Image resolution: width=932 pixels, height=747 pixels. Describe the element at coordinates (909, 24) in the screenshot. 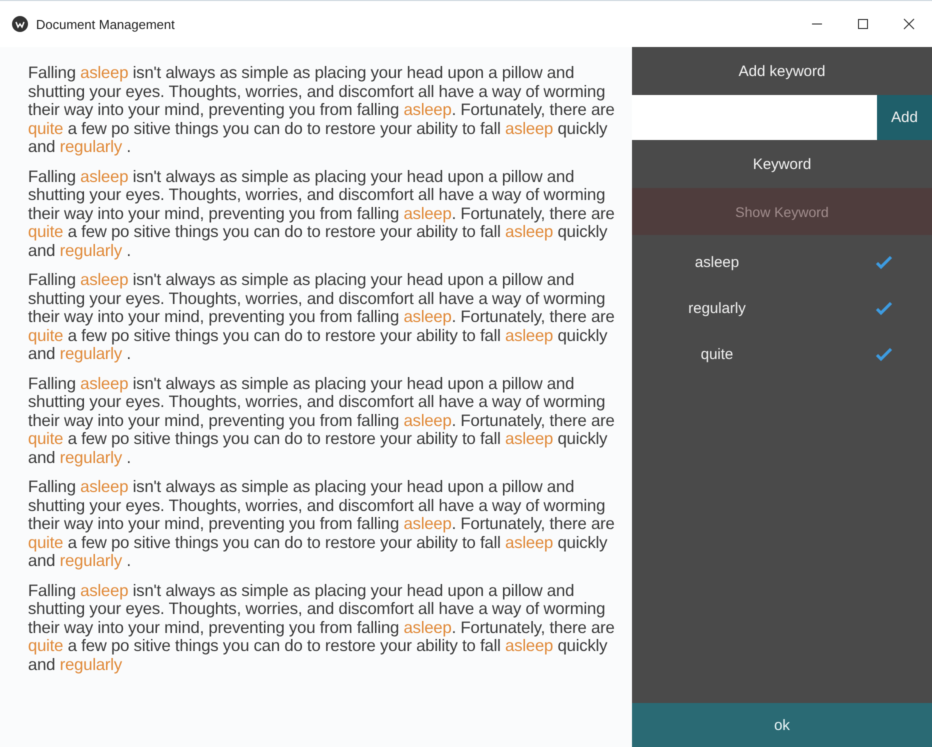

I see `close-icon` at that location.